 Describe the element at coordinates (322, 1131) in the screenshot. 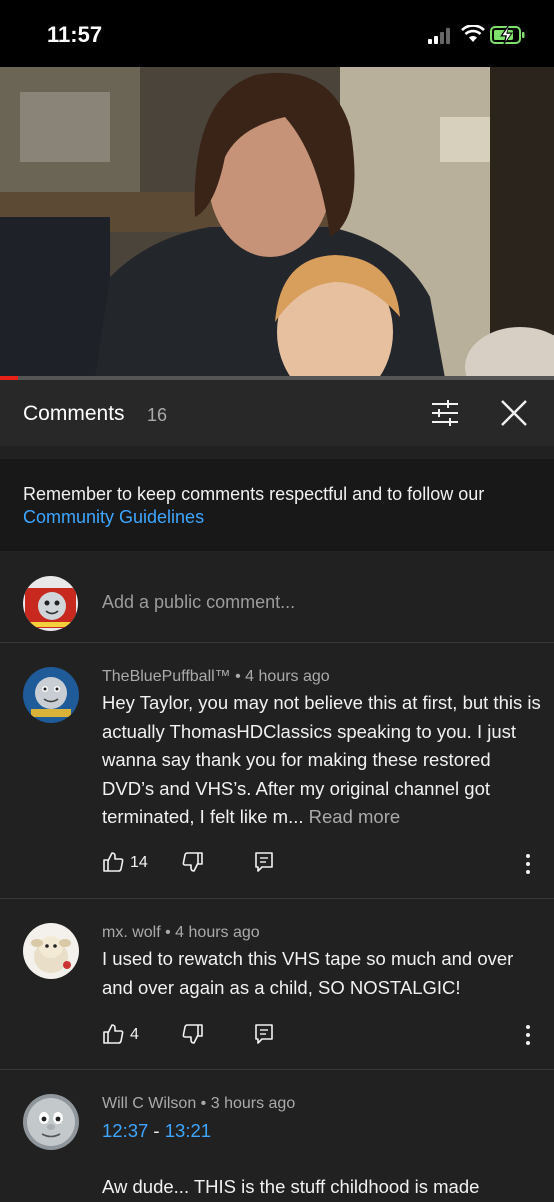

I see `comment-timestamps: 12:37 - 13:21` at that location.